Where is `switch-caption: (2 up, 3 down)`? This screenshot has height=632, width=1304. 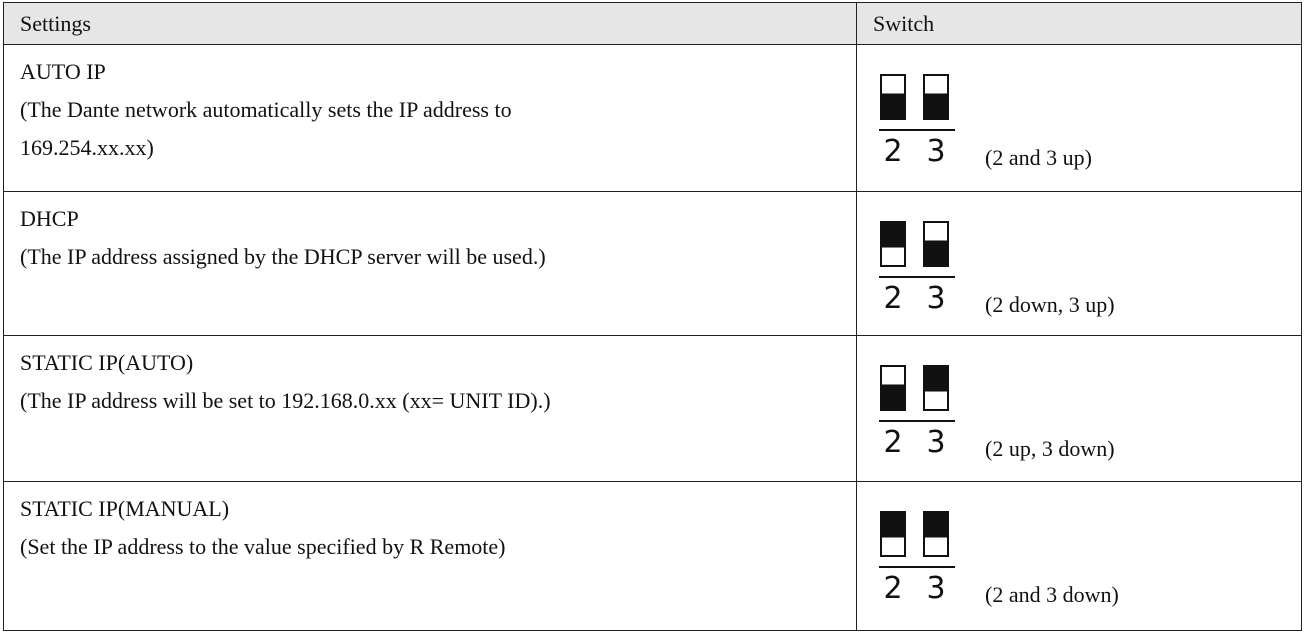 switch-caption: (2 up, 3 down) is located at coordinates (1050, 448).